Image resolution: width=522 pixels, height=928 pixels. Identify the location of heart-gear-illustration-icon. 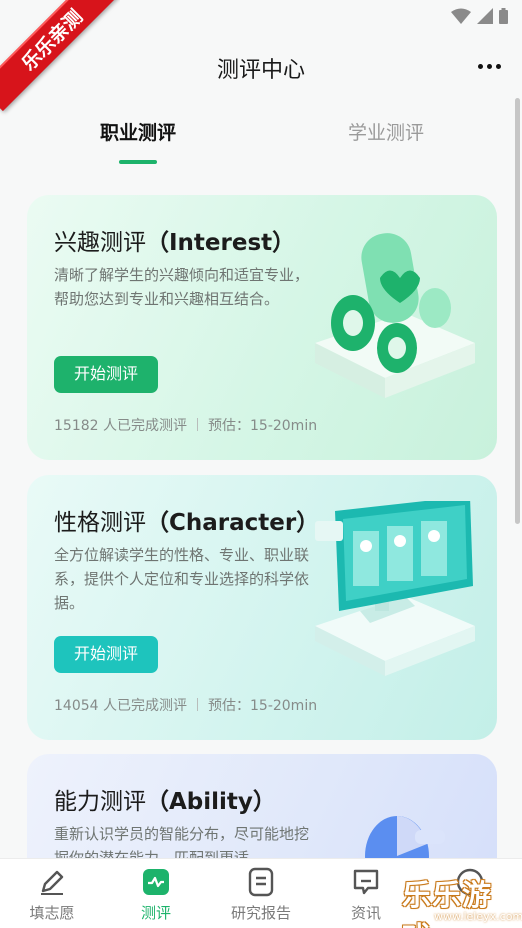
(395, 315).